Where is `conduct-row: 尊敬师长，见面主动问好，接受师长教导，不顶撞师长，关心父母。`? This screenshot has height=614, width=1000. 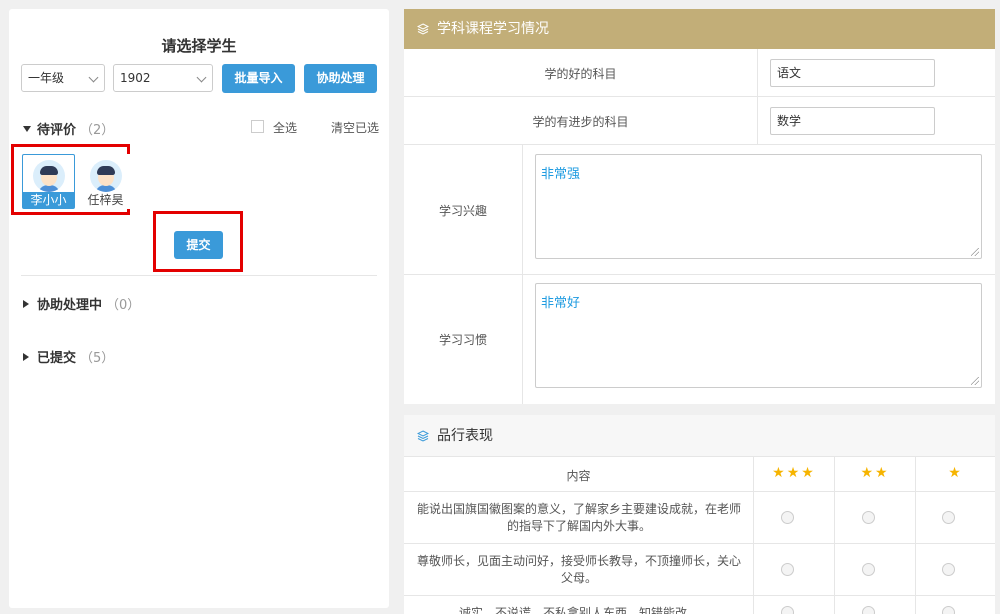
conduct-row: 尊敬师长，见面主动问好，接受师长教导，不顶撞师长，关心父母。 is located at coordinates (699, 570).